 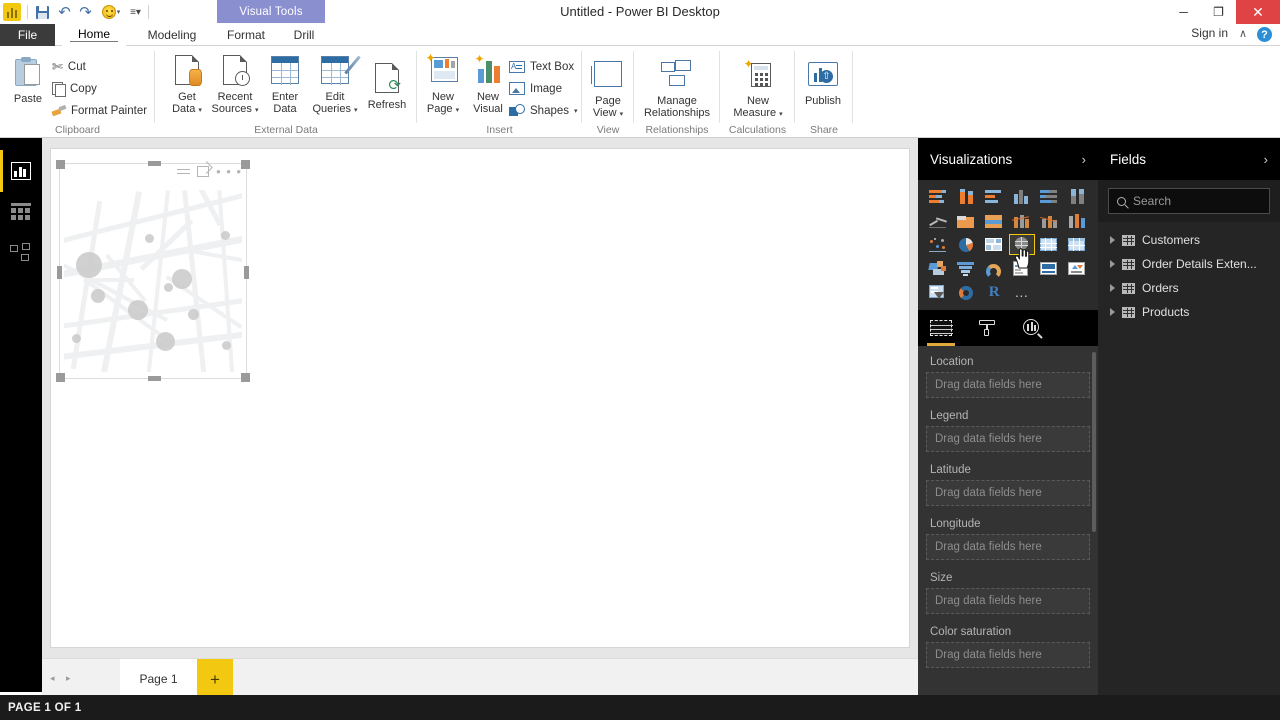 What do you see at coordinates (285, 82) in the screenshot?
I see `enter-data-button: Enter Data` at bounding box center [285, 82].